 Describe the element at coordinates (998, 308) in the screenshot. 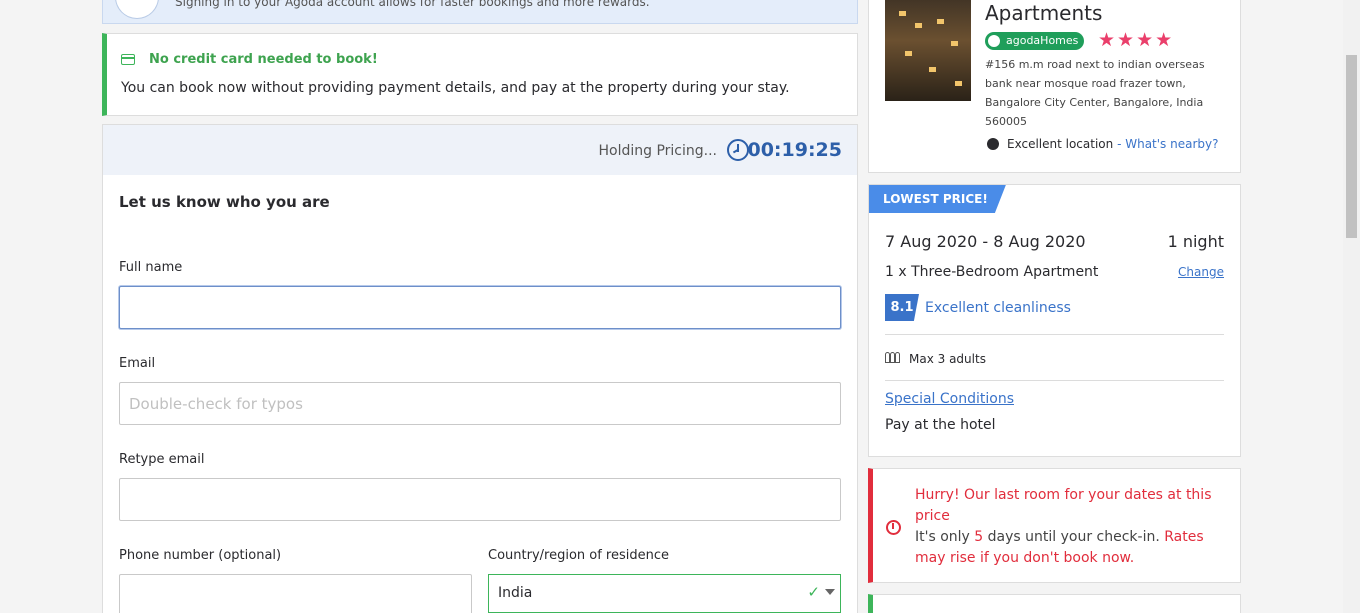

I see `cleanliness-label: Excellent cleanliness` at that location.